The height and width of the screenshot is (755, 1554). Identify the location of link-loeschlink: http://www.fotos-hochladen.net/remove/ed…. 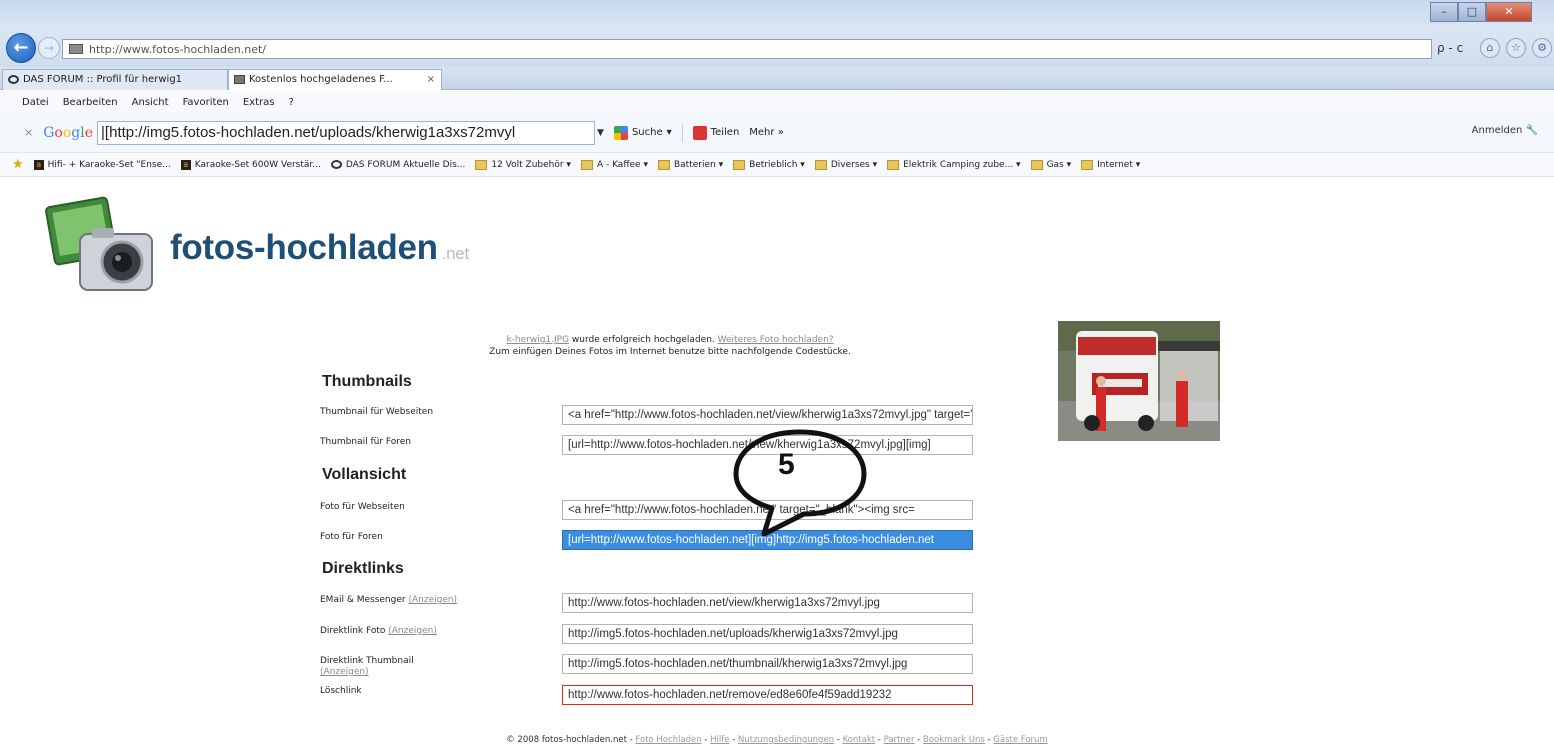
(767, 695).